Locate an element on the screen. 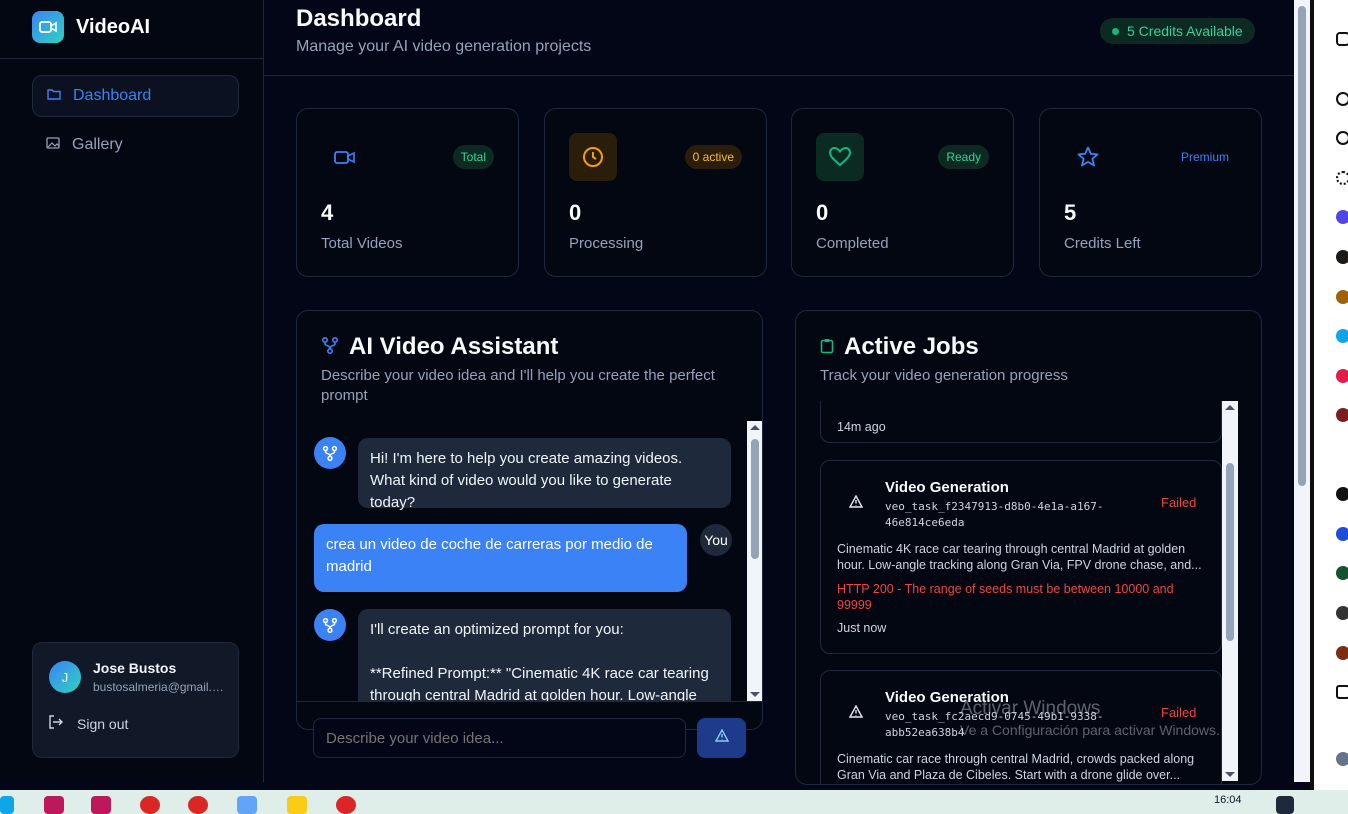 Image resolution: width=1348 pixels, height=814 pixels. clock-icon is located at coordinates (593, 157).